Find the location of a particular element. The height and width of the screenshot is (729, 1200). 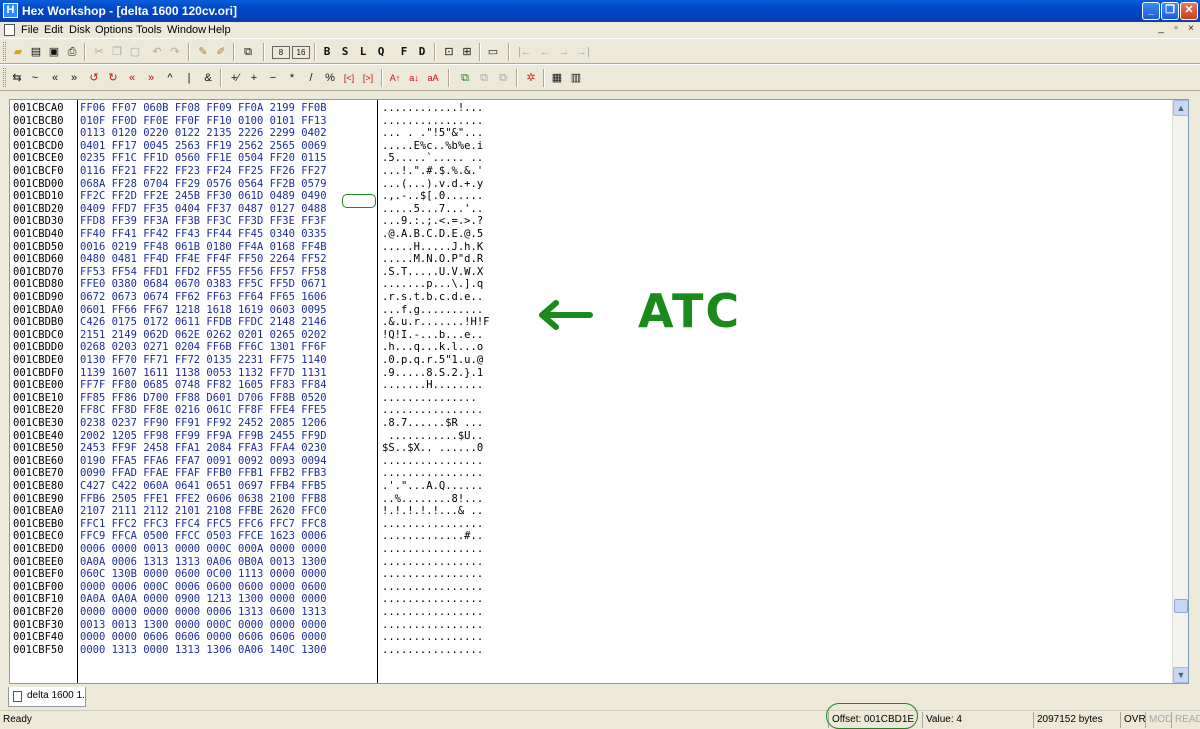

bold-s-button: S is located at coordinates (345, 52).